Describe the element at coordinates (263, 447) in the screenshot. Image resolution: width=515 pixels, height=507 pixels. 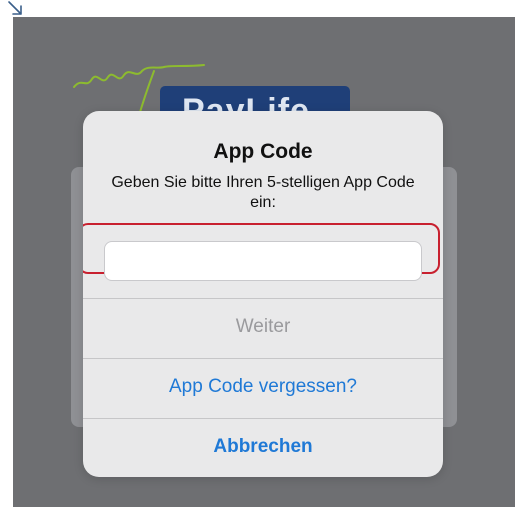
I see `cancel-button: Abbrechen` at that location.